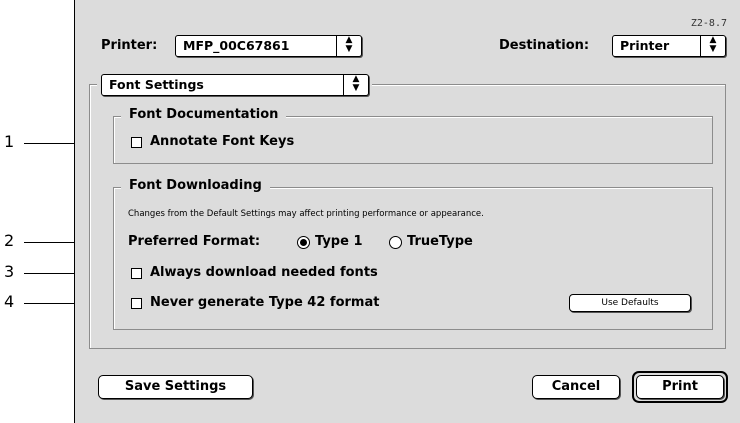  What do you see at coordinates (129, 45) in the screenshot?
I see `printer-label: Printer:` at bounding box center [129, 45].